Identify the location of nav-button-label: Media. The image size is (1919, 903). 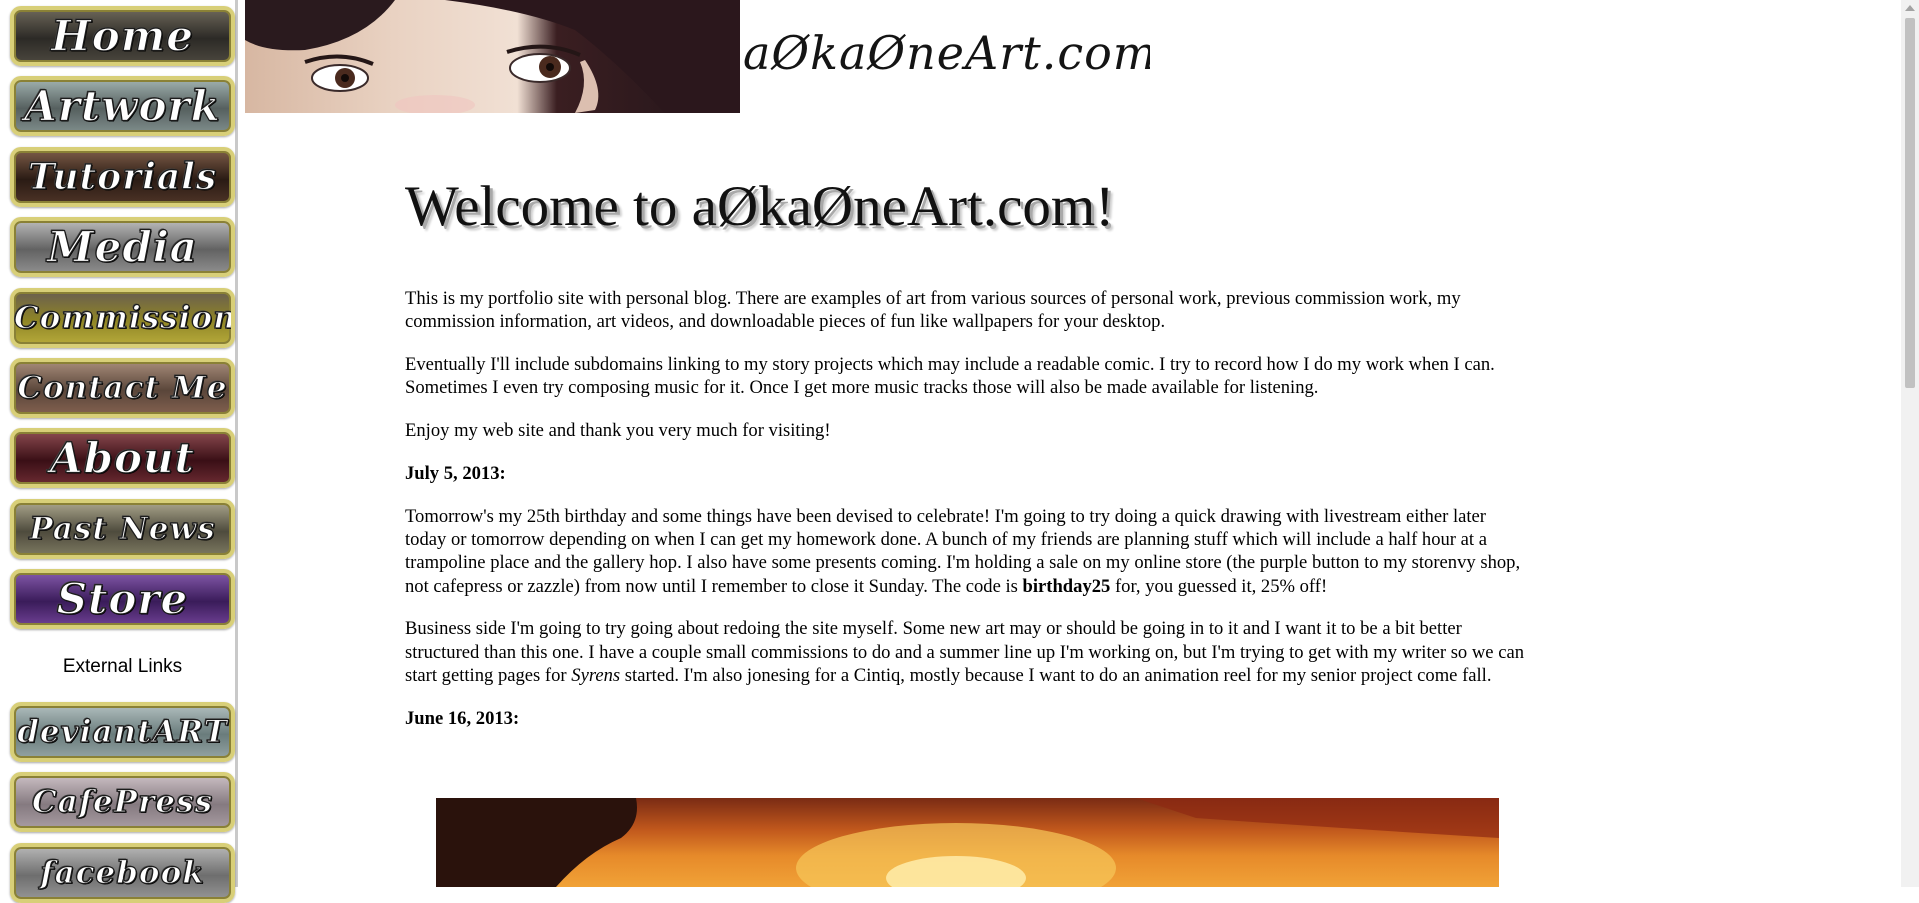
(122, 247).